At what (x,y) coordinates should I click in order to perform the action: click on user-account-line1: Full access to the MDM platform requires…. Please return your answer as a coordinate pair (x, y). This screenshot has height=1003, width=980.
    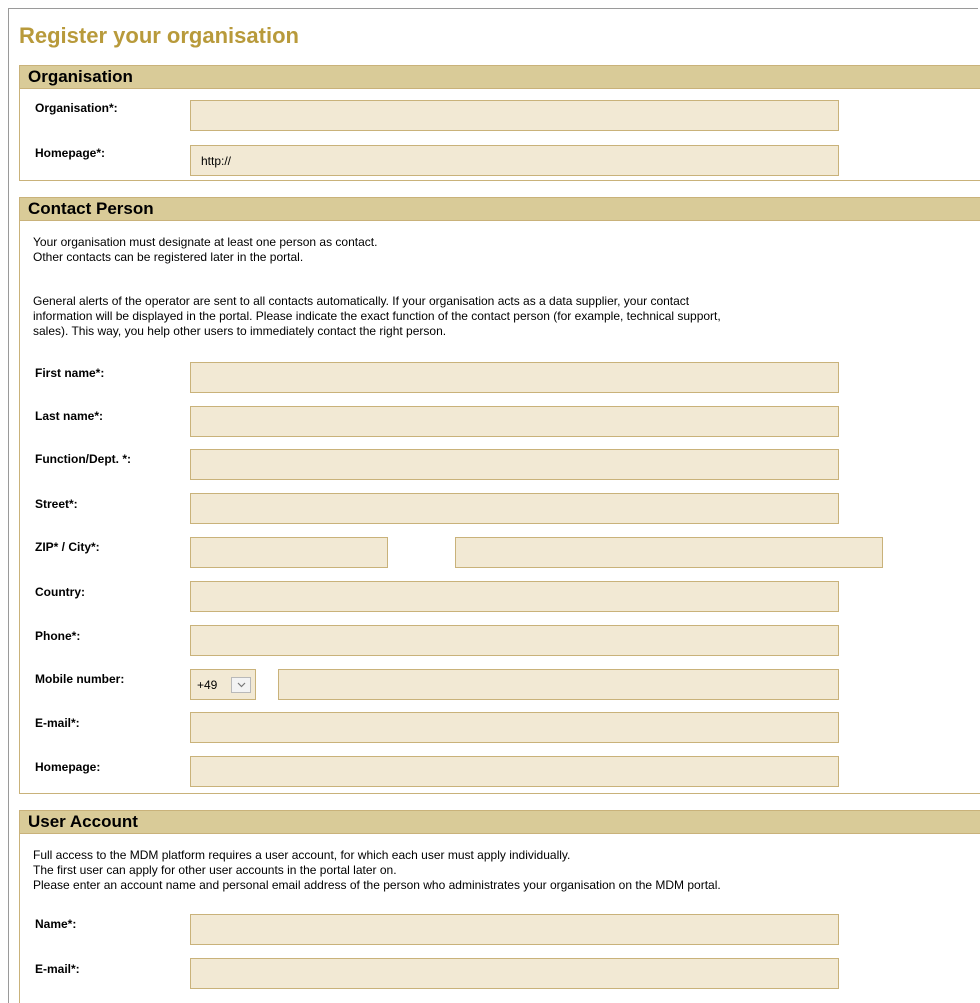
    Looking at the image, I should click on (302, 855).